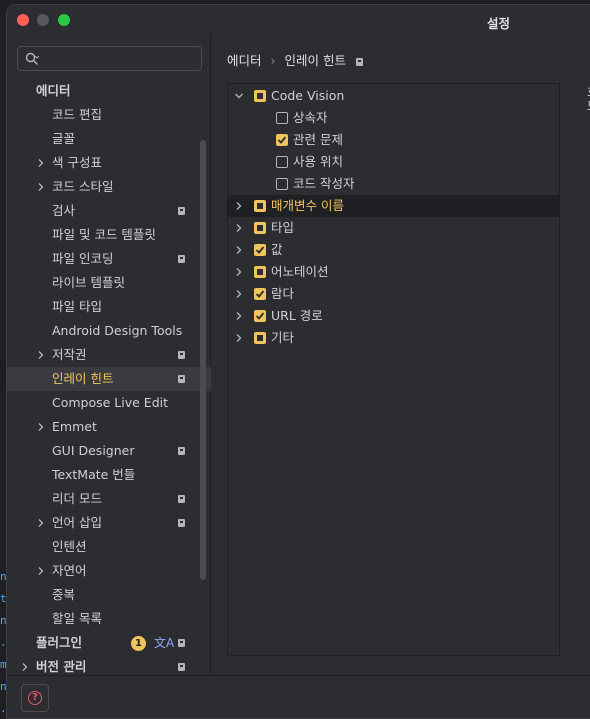 This screenshot has height=719, width=590. What do you see at coordinates (109, 523) in the screenshot?
I see `sidebar-item: 언어 삽입` at bounding box center [109, 523].